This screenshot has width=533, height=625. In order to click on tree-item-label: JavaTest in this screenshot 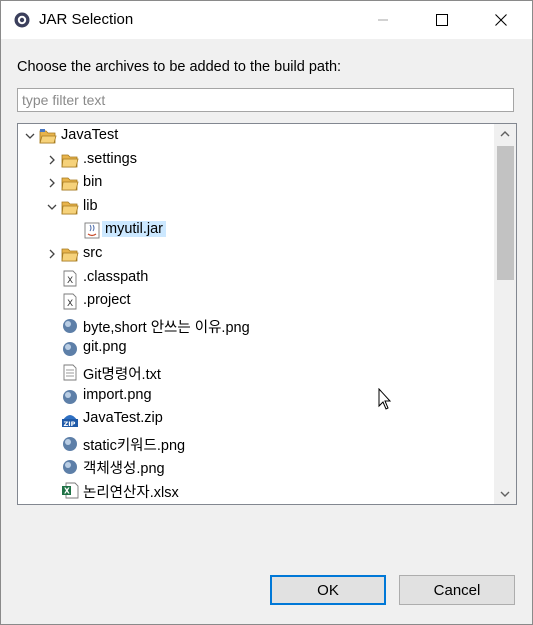, I will do `click(90, 135)`.